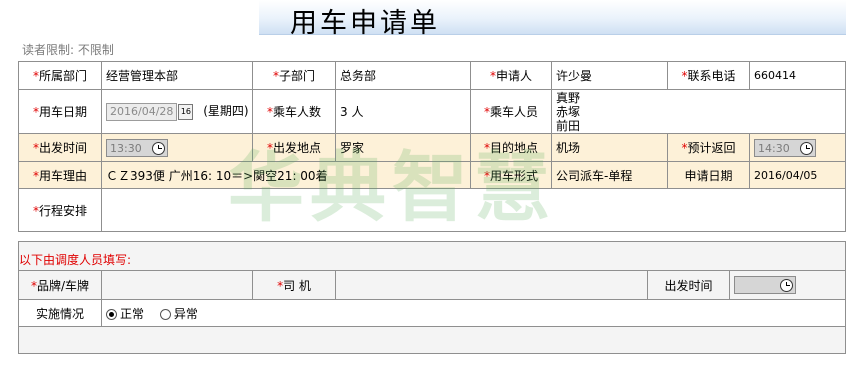 This screenshot has height=371, width=856. I want to click on row-itinerary: *行程安排, so click(432, 210).